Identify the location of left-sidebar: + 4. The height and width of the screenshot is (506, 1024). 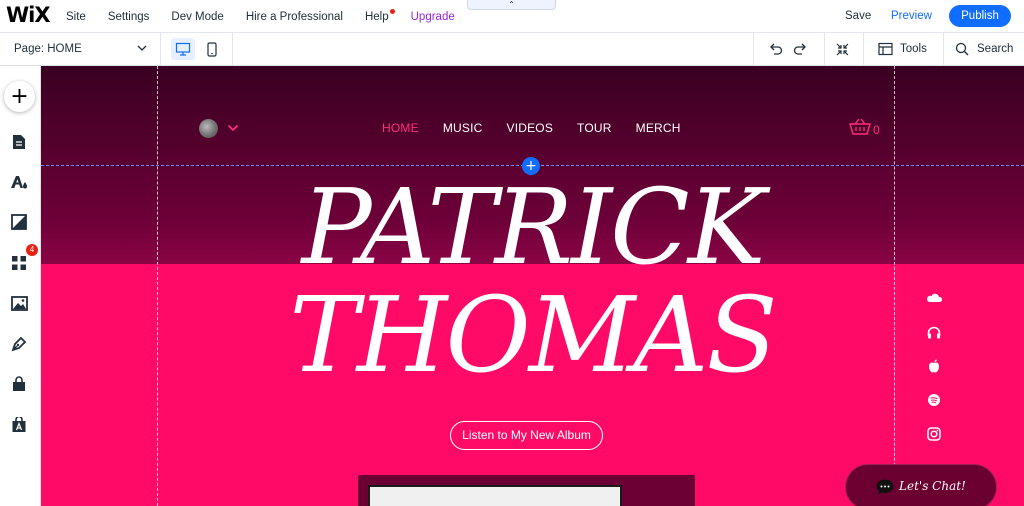
(20, 286).